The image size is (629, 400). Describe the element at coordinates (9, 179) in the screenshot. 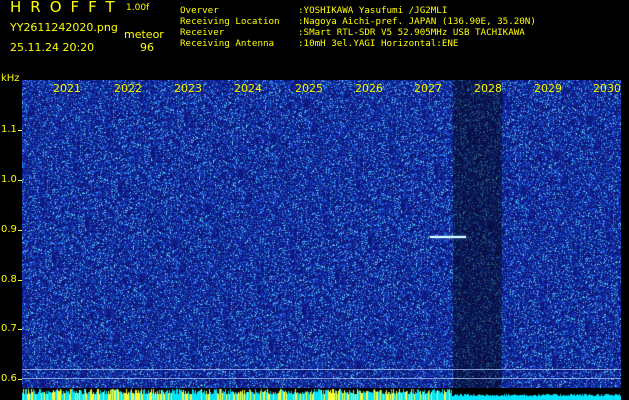

I see `y-tick-label: 1.0` at that location.